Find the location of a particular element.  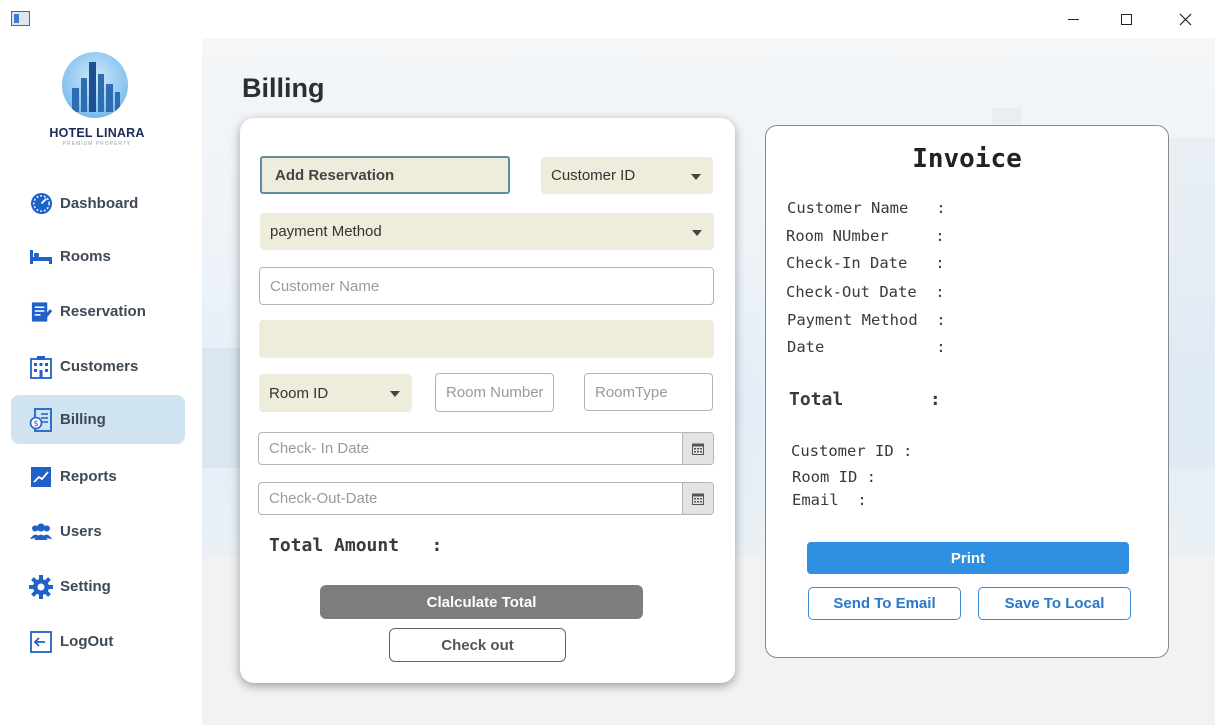

invoice-date: Date : is located at coordinates (866, 347).